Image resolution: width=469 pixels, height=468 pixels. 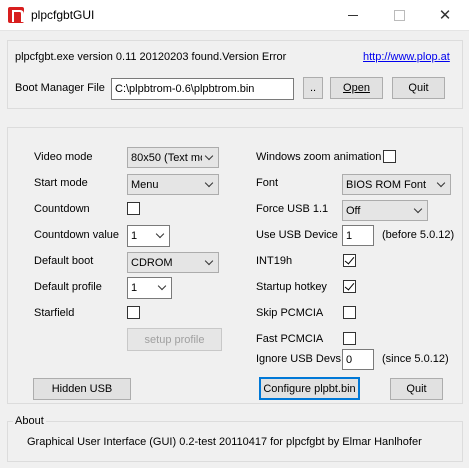 I want to click on video-mode-select: 80x50 (Text mode), so click(x=173, y=157).